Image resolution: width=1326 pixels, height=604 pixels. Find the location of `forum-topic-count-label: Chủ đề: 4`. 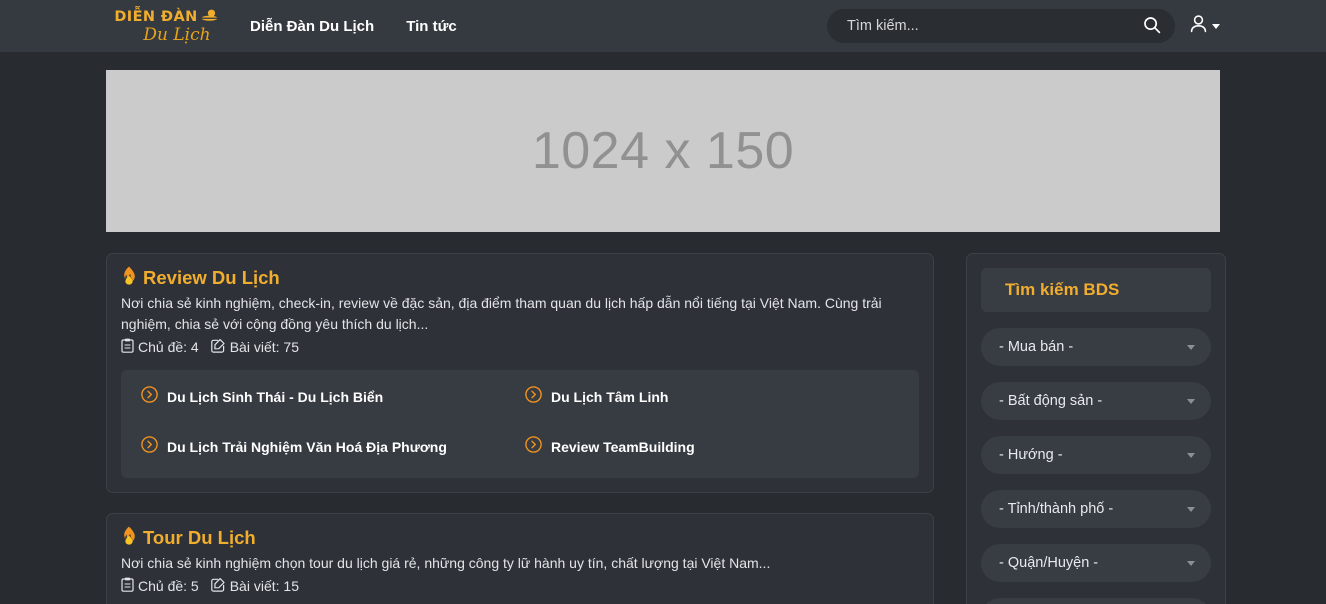

forum-topic-count-label: Chủ đề: 4 is located at coordinates (168, 347).